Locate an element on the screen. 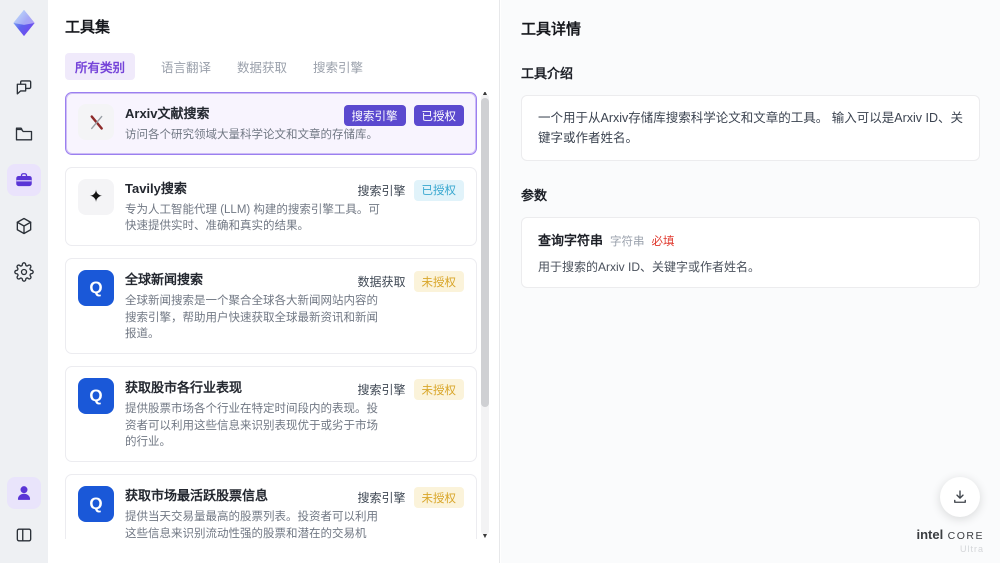 Image resolution: width=1000 pixels, height=563 pixels. intro-heading: 工具介绍 is located at coordinates (547, 73).